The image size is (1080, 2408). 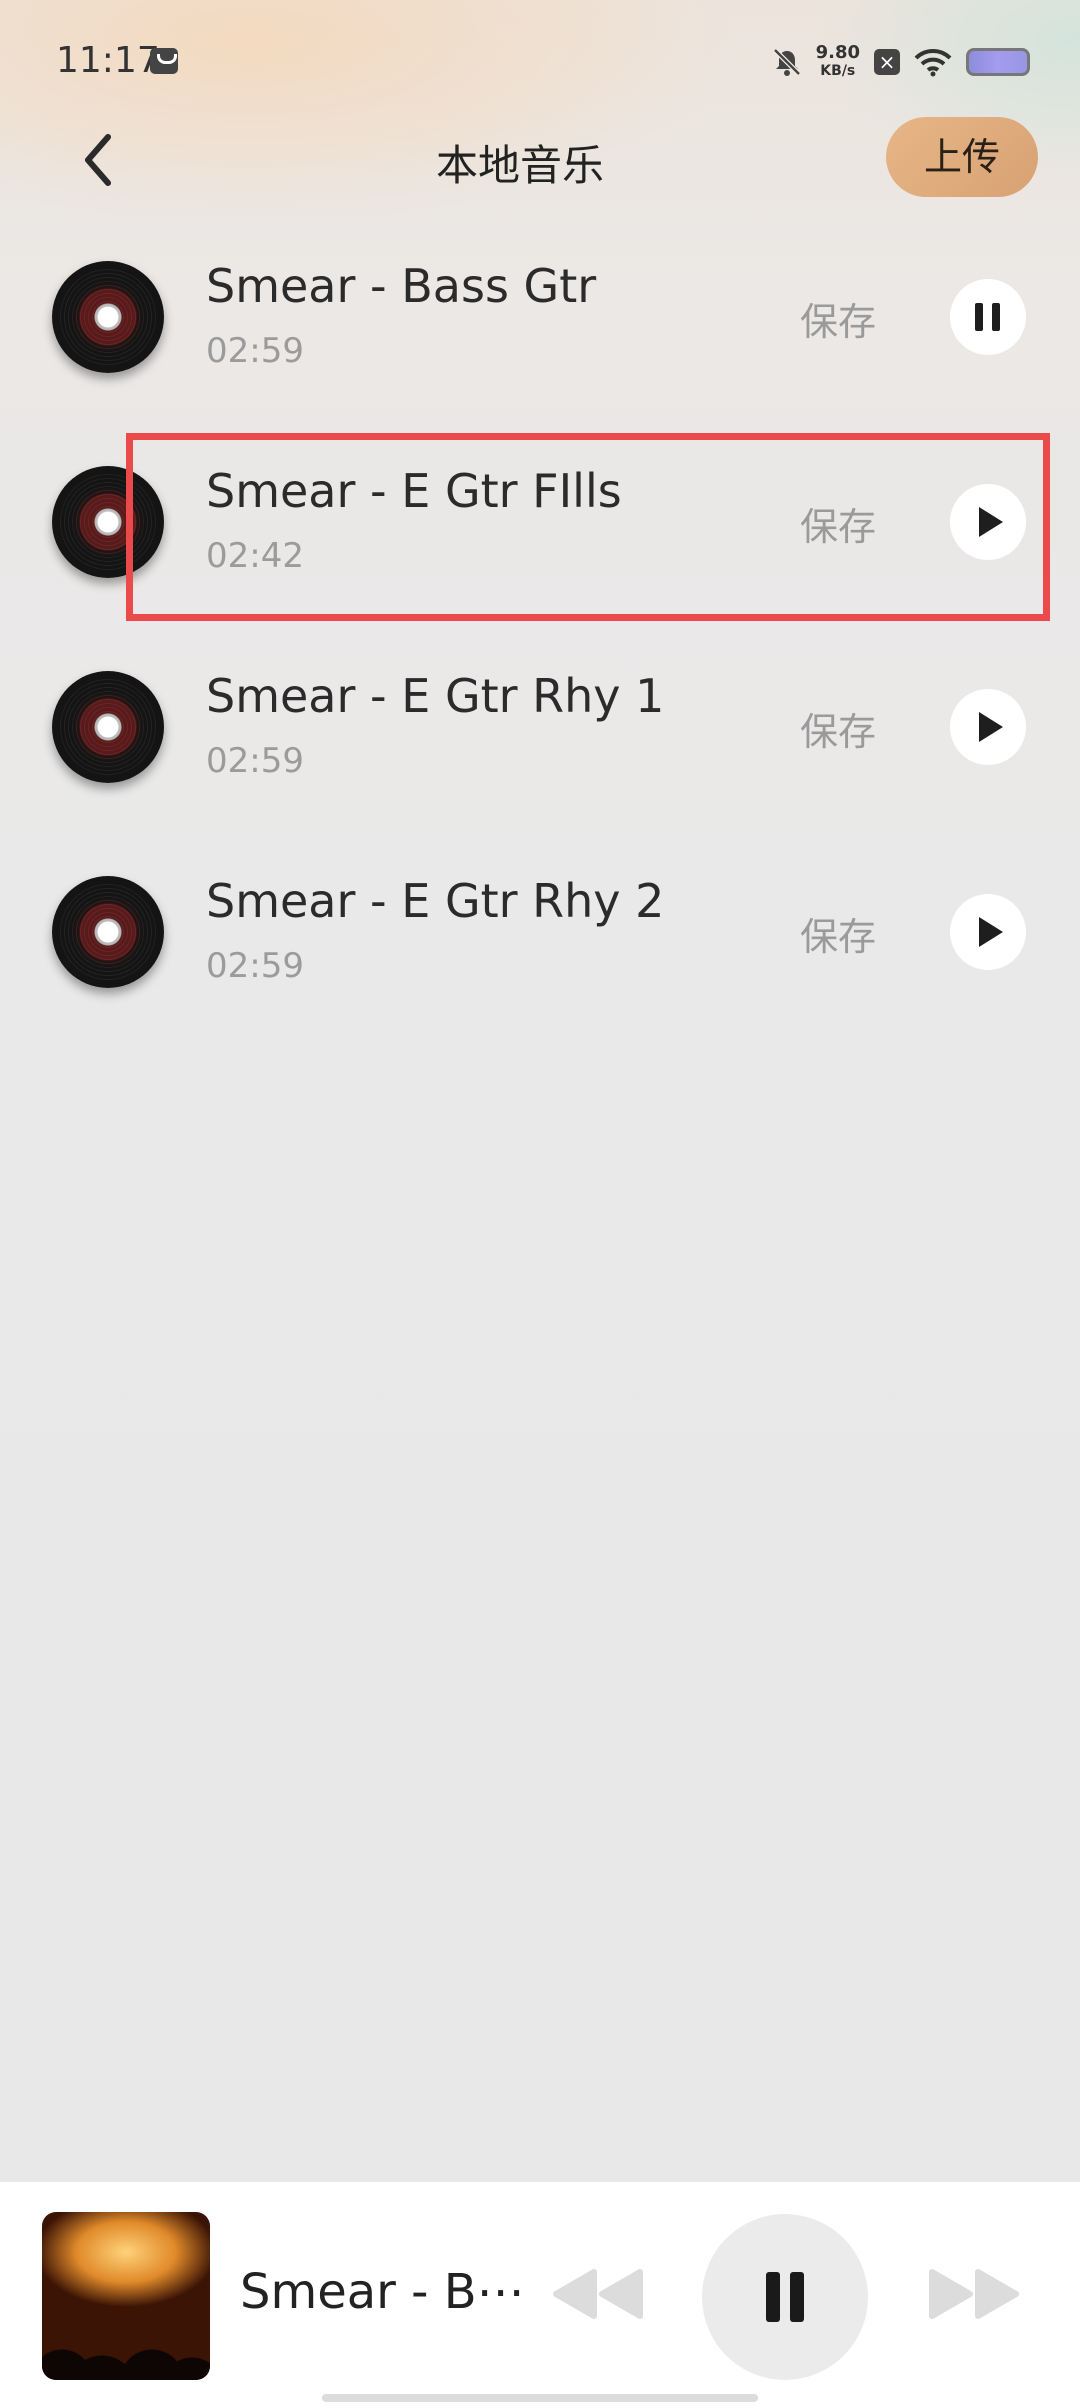 I want to click on network-speed: 9.80 KB/s, so click(x=838, y=62).